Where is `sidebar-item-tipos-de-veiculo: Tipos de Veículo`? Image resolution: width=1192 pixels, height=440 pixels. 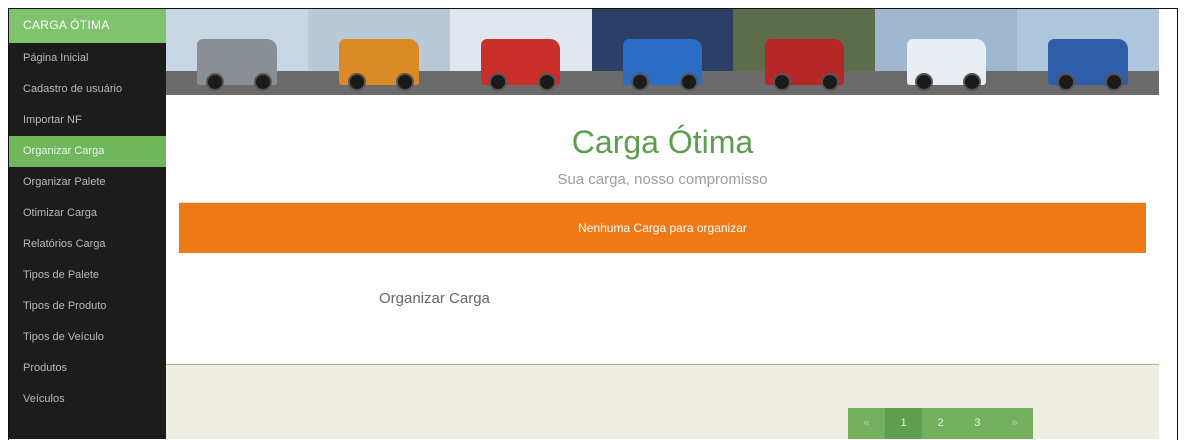 sidebar-item-tipos-de-veiculo: Tipos de Veículo is located at coordinates (87, 337).